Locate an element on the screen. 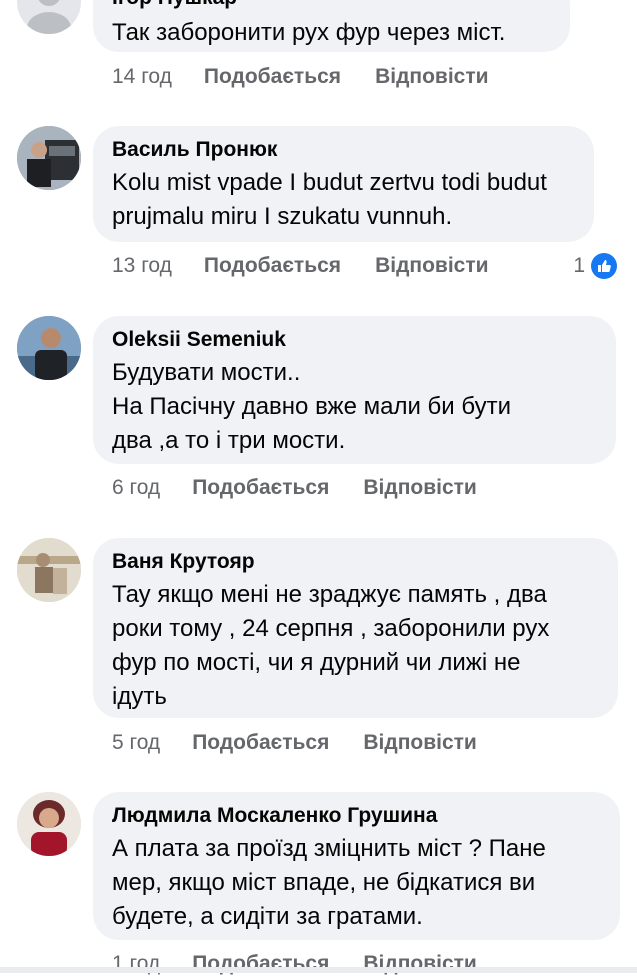  comment-author: Василь Пронюк is located at coordinates (343, 150).